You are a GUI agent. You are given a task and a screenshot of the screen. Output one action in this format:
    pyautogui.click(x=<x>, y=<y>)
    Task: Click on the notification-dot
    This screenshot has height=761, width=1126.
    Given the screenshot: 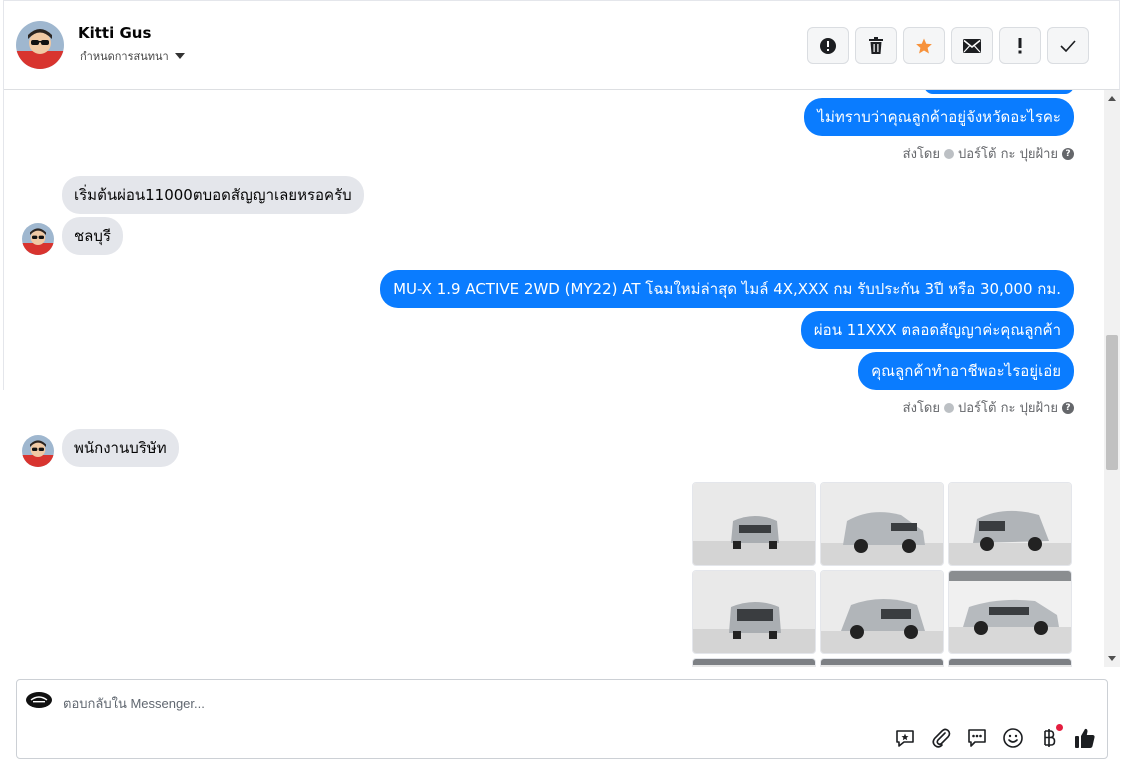 What is the action you would take?
    pyautogui.click(x=1059, y=727)
    